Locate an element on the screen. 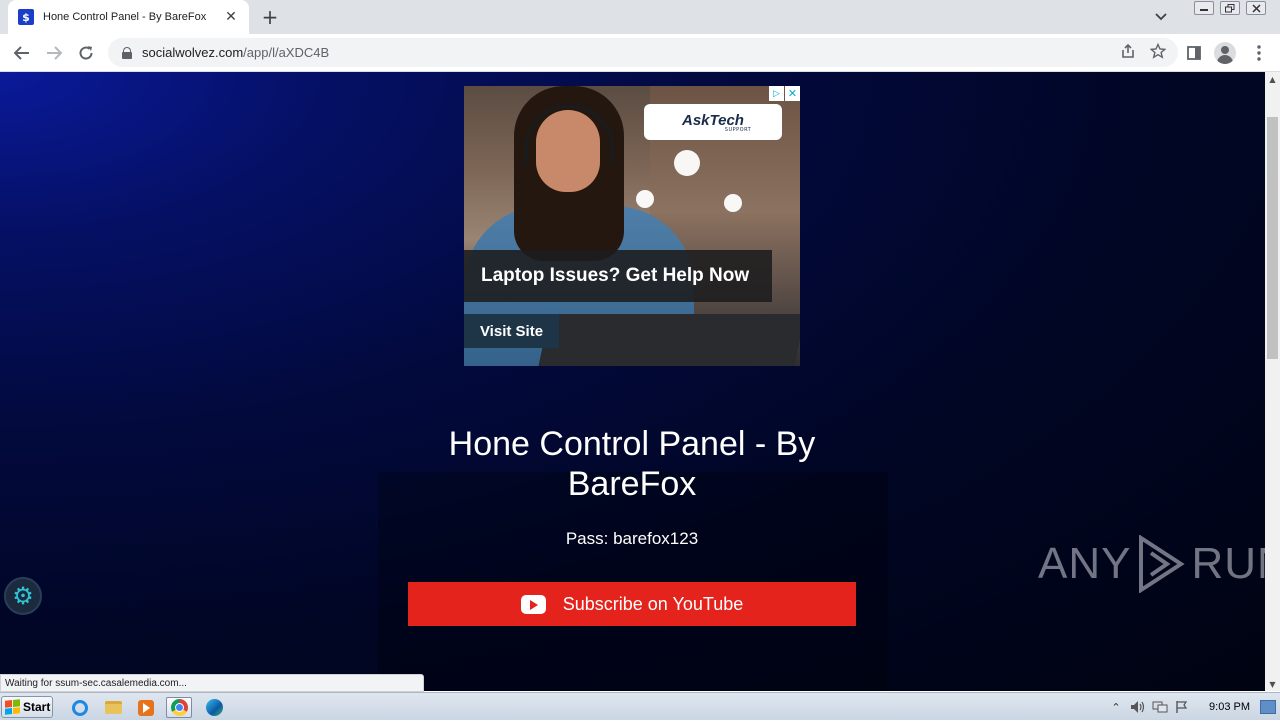 The height and width of the screenshot is (721, 1280). adchoices-icon: ▷ is located at coordinates (776, 93).